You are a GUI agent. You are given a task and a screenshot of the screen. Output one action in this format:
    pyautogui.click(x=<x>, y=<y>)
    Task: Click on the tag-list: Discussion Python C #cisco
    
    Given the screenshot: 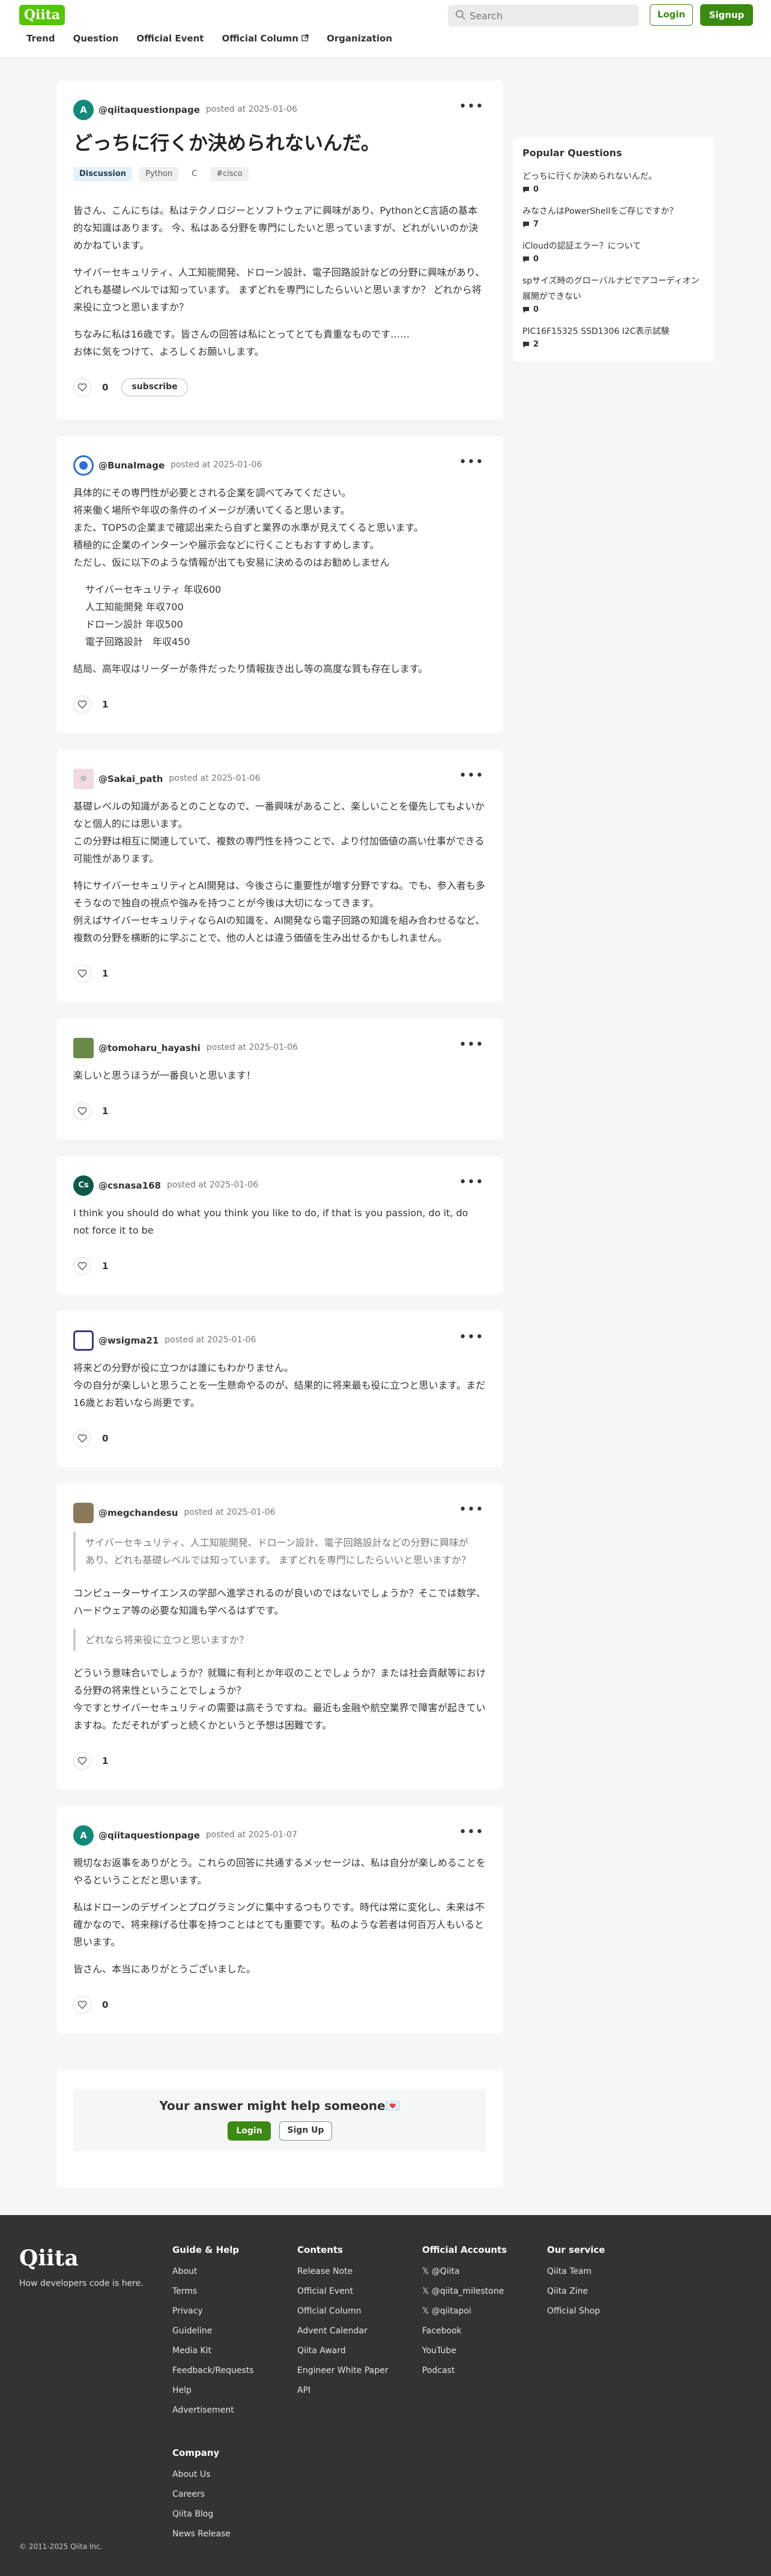 What is the action you would take?
    pyautogui.click(x=279, y=174)
    